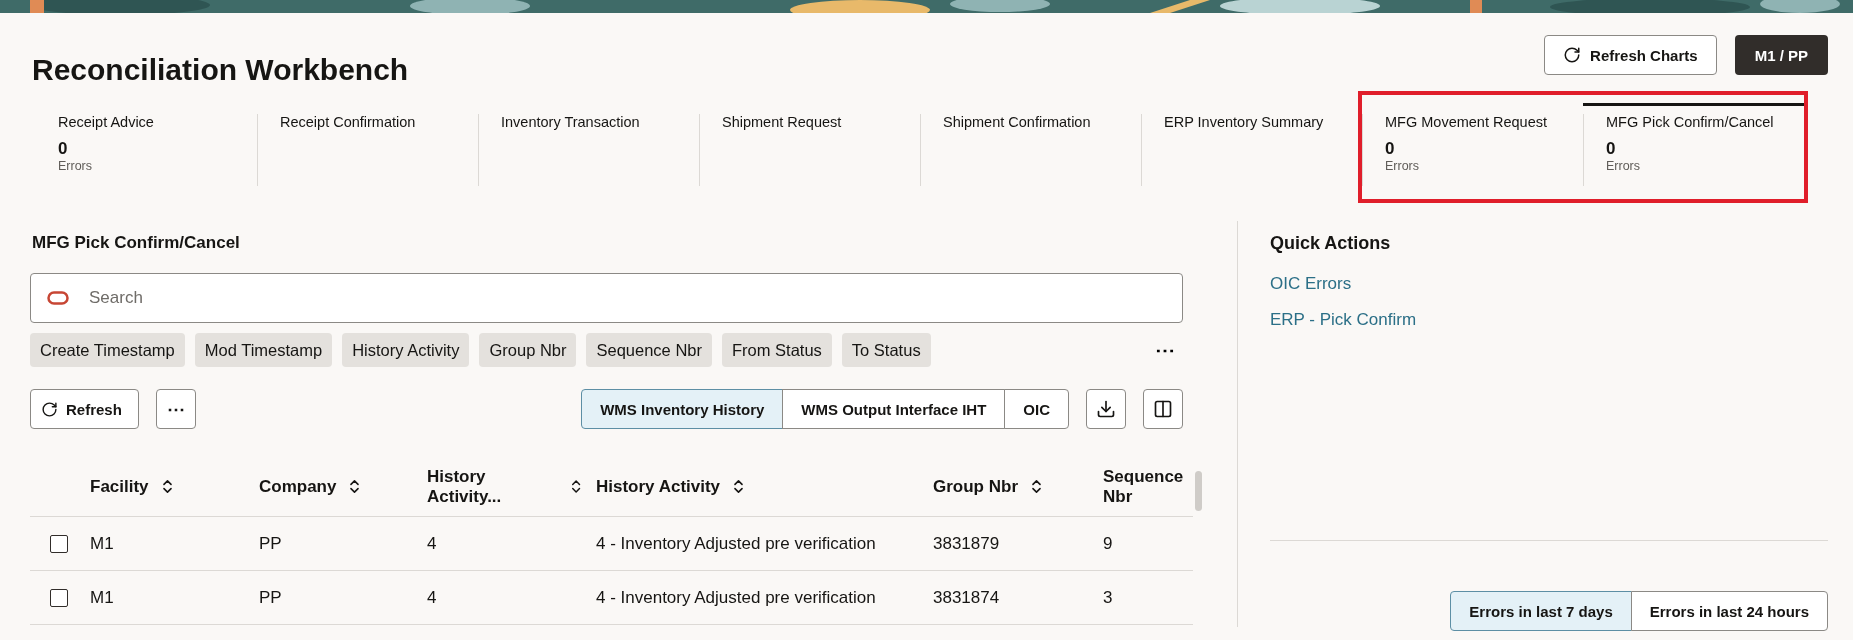 This screenshot has width=1853, height=640. What do you see at coordinates (966, 597) in the screenshot?
I see `table-cell: 3831874` at bounding box center [966, 597].